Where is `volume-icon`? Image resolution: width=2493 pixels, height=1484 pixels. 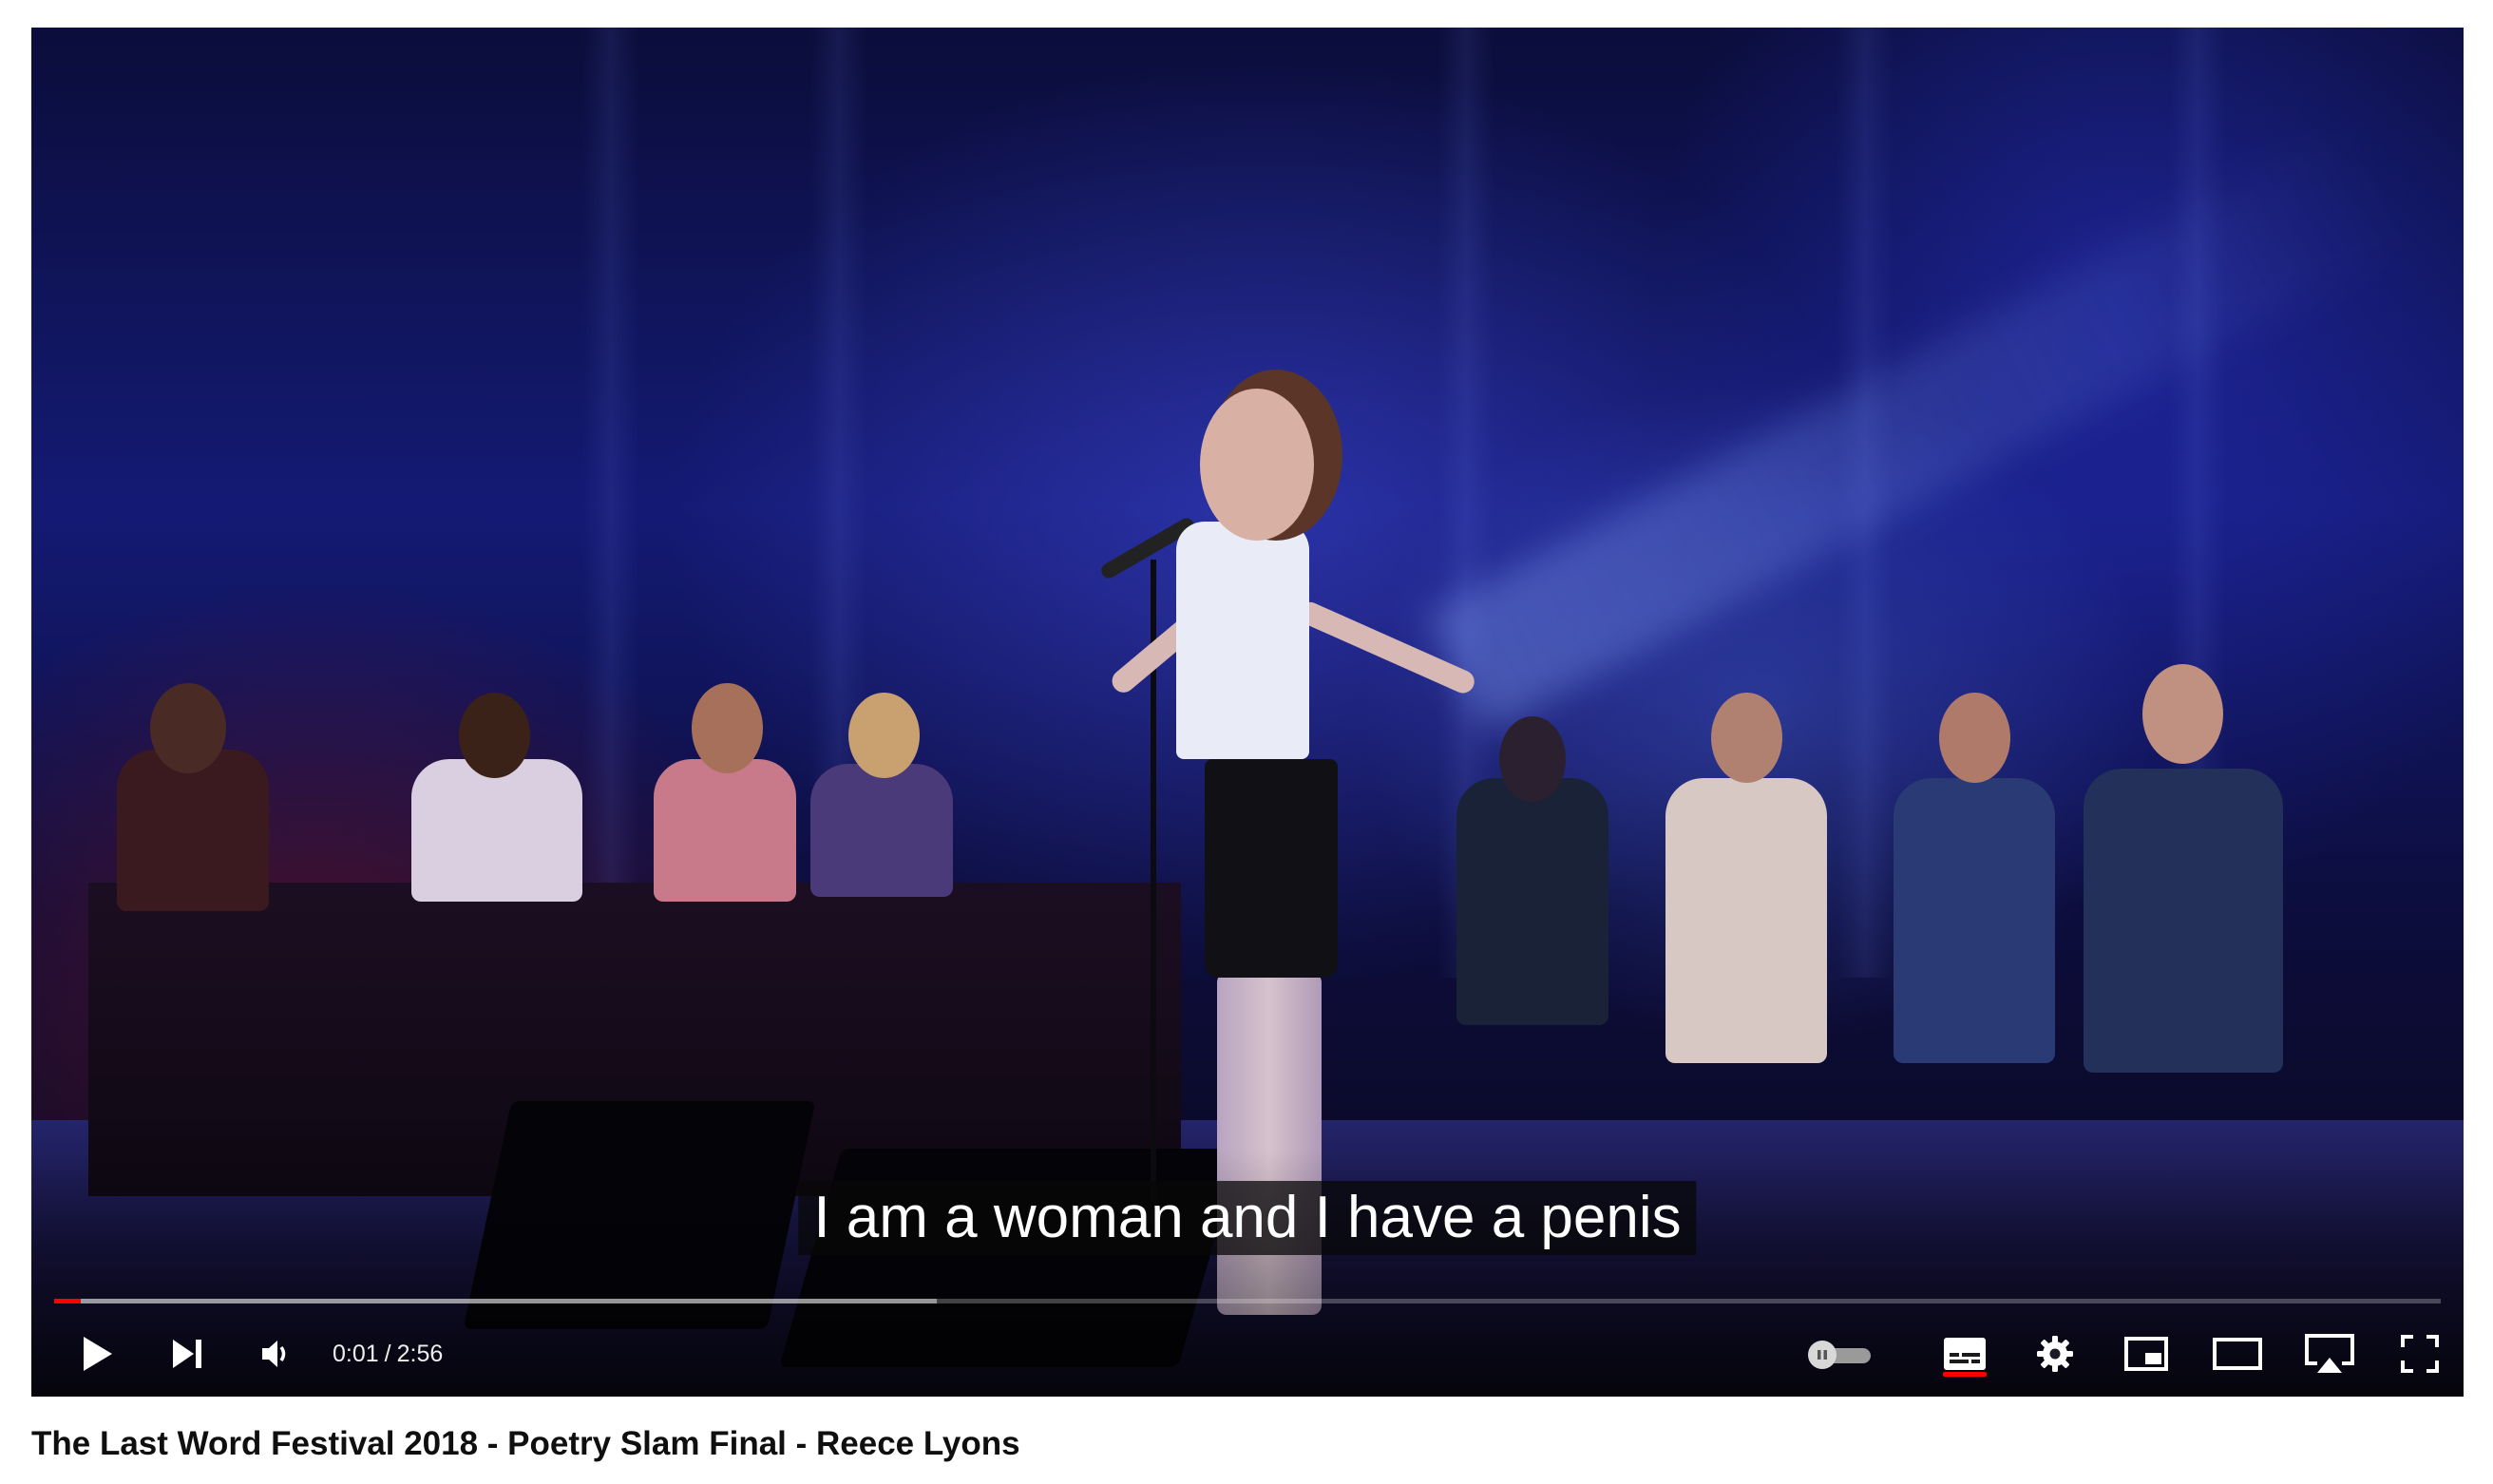 volume-icon is located at coordinates (274, 1354).